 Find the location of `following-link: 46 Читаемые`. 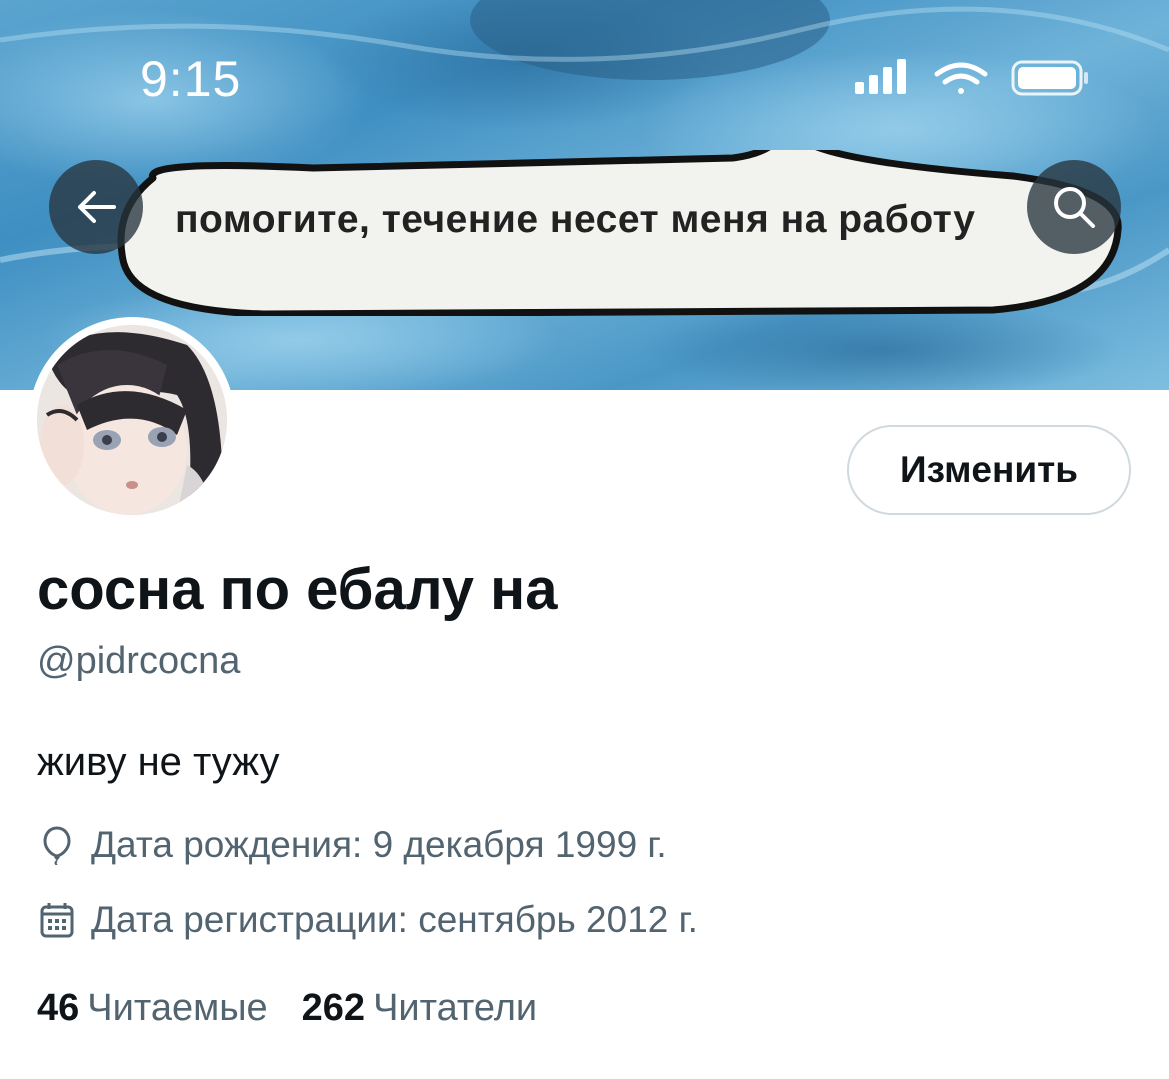

following-link: 46 Читаемые is located at coordinates (169, 1008).